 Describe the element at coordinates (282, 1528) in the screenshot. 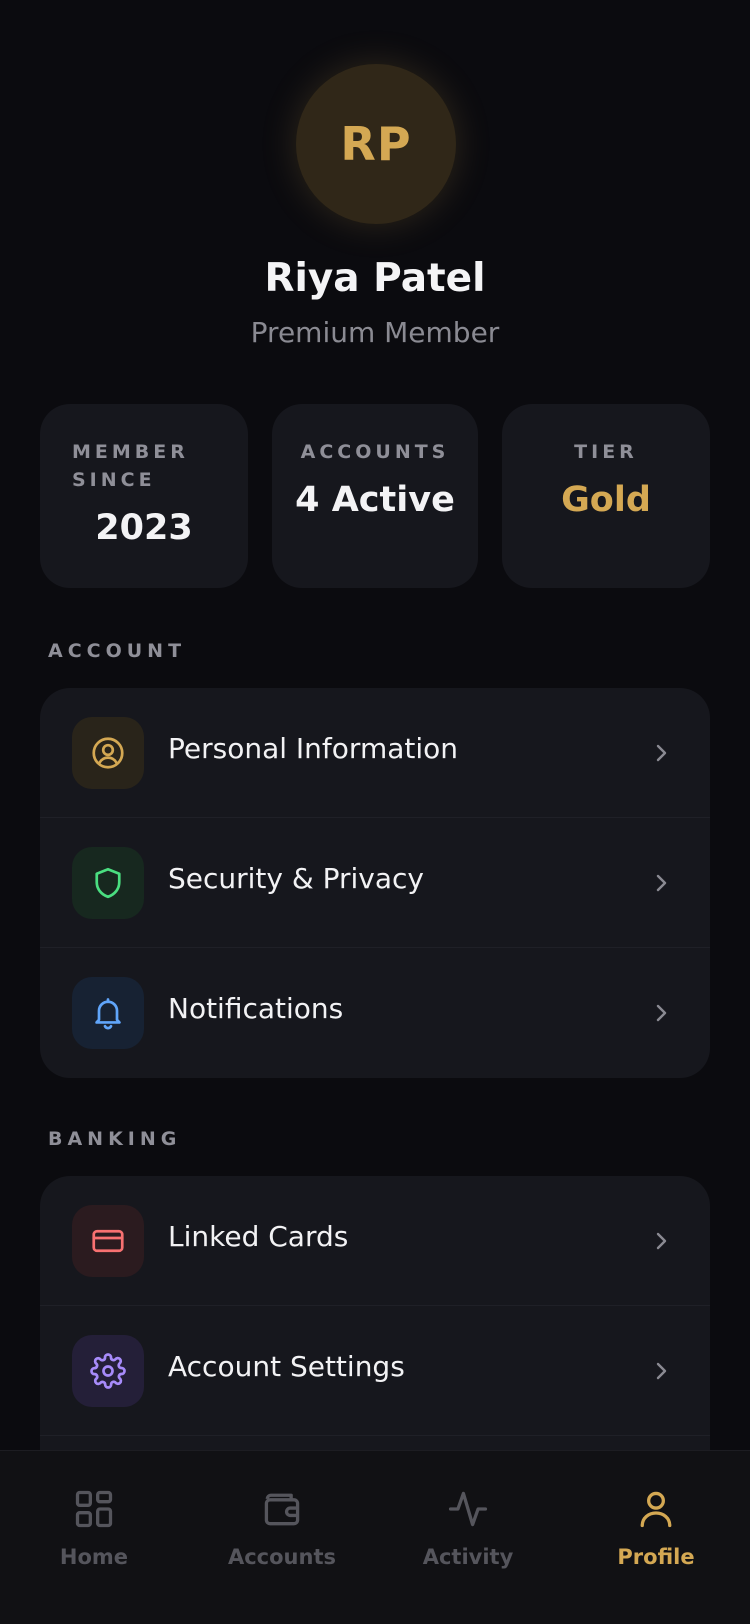

I see `nav-item-accounts: Accounts` at that location.